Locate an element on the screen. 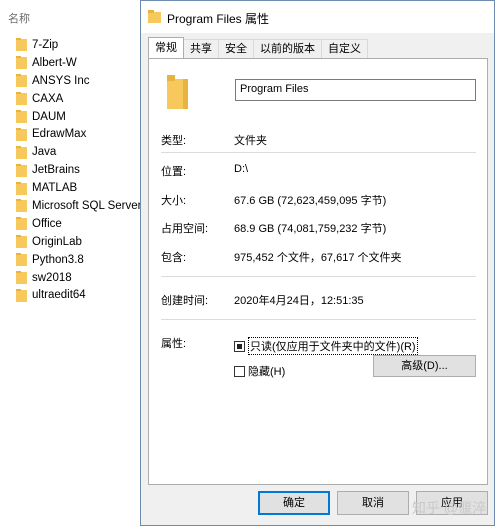  created-value: 2020年4月24日，12:51:35 is located at coordinates (299, 301).